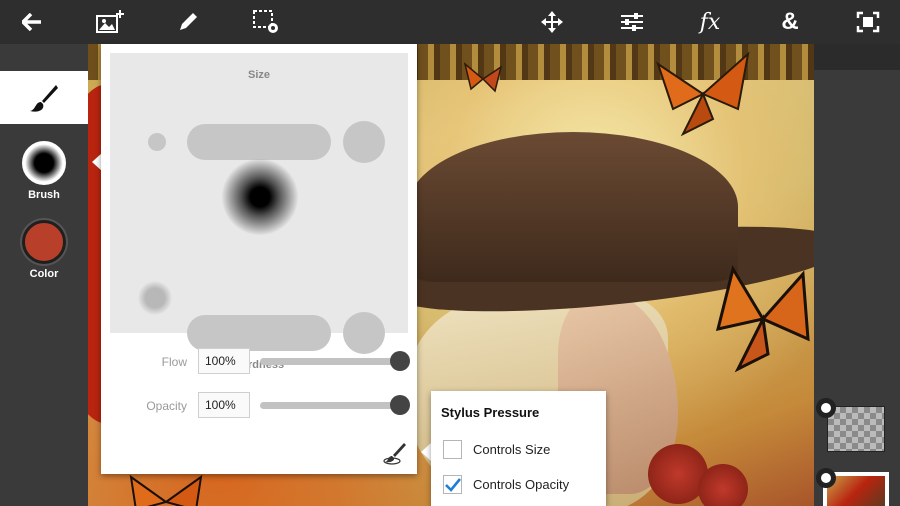 The width and height of the screenshot is (900, 506). Describe the element at coordinates (364, 333) in the screenshot. I see `hardness-hard-dot` at that location.